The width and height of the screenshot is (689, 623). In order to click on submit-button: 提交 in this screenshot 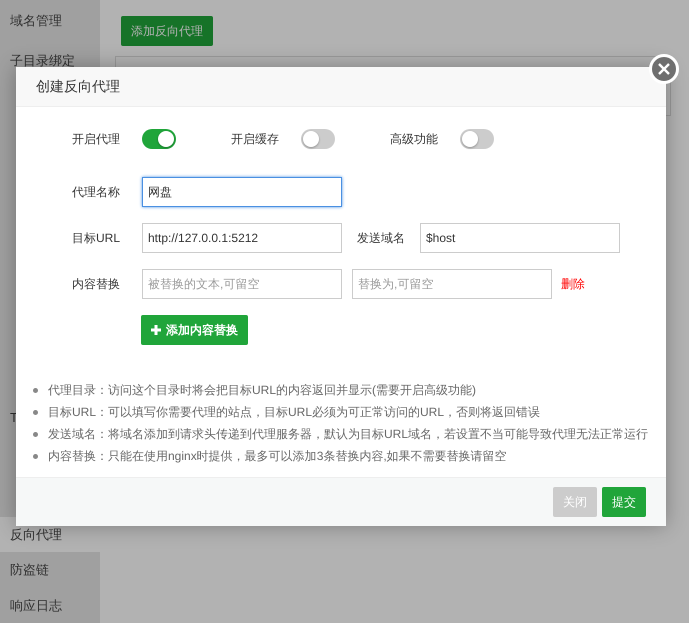, I will do `click(624, 502)`.